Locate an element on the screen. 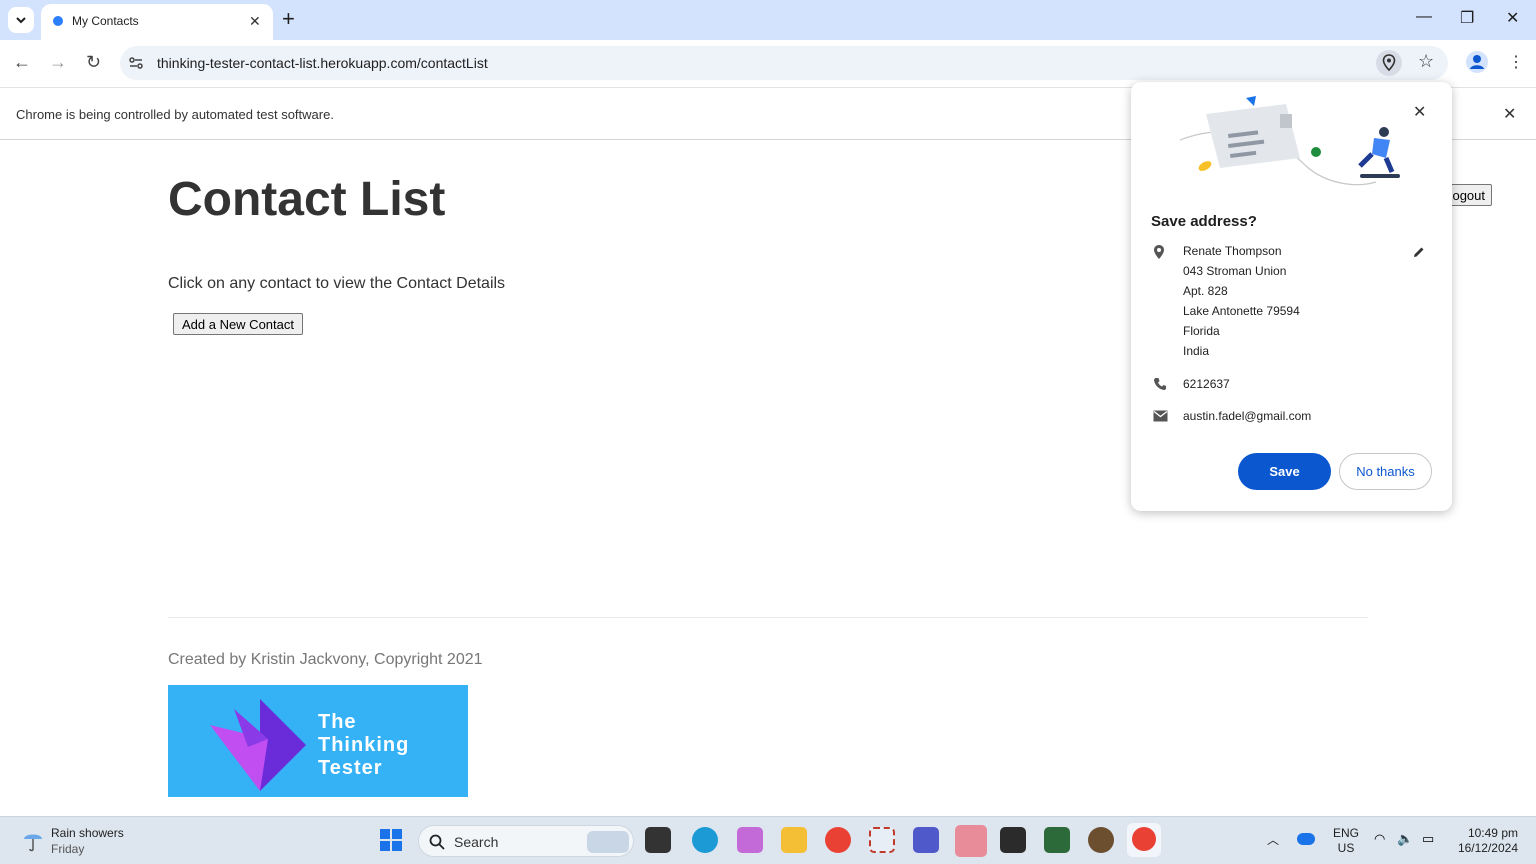 Image resolution: width=1536 pixels, height=864 pixels. language-indicator: ENG US is located at coordinates (1346, 841).